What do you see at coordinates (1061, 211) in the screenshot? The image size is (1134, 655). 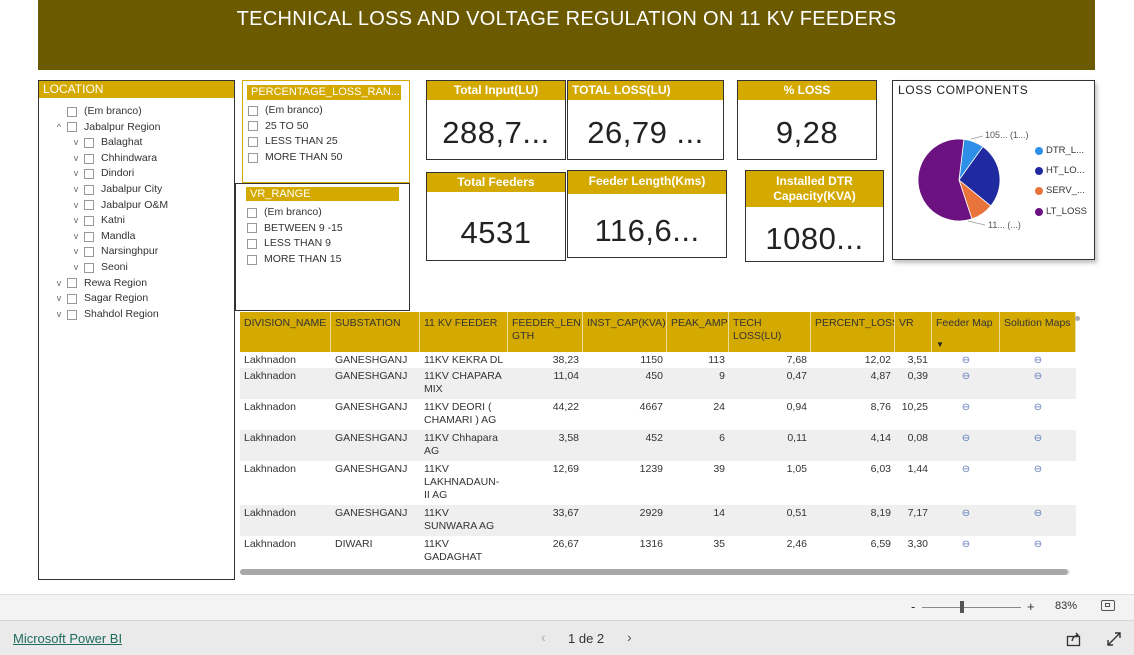 I see `legend-item: LT_LOSS` at bounding box center [1061, 211].